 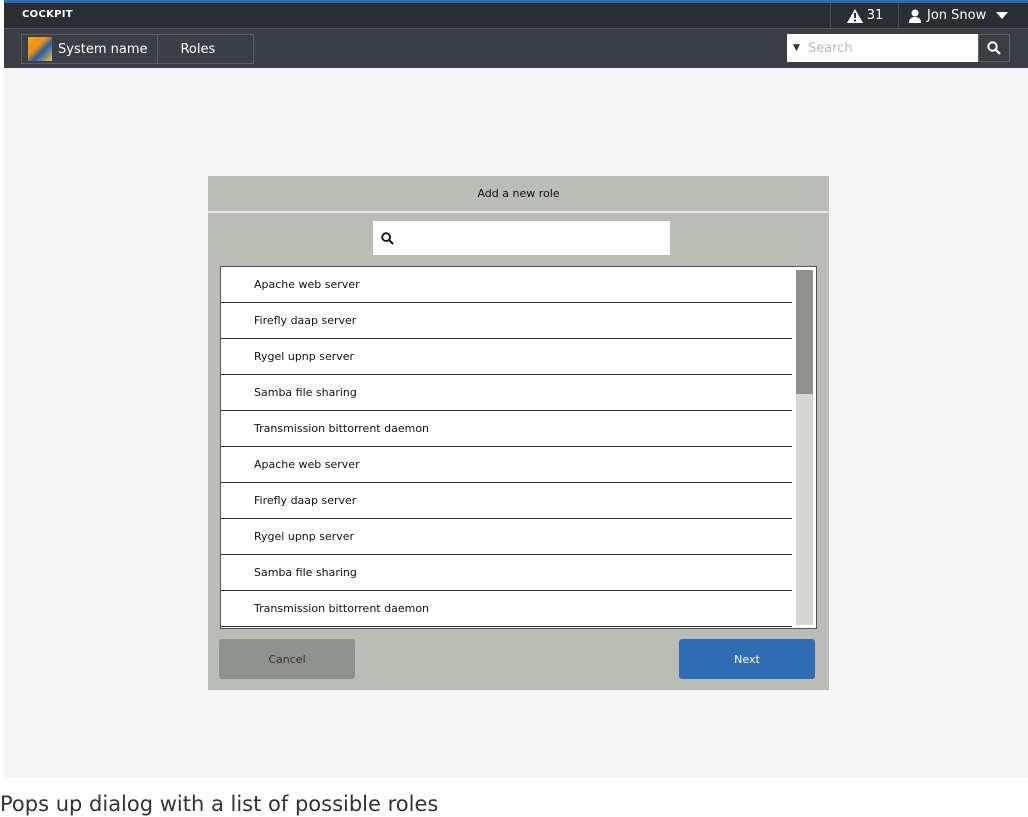 I want to click on nav-bar: System name Roles ▼, so click(x=516, y=48).